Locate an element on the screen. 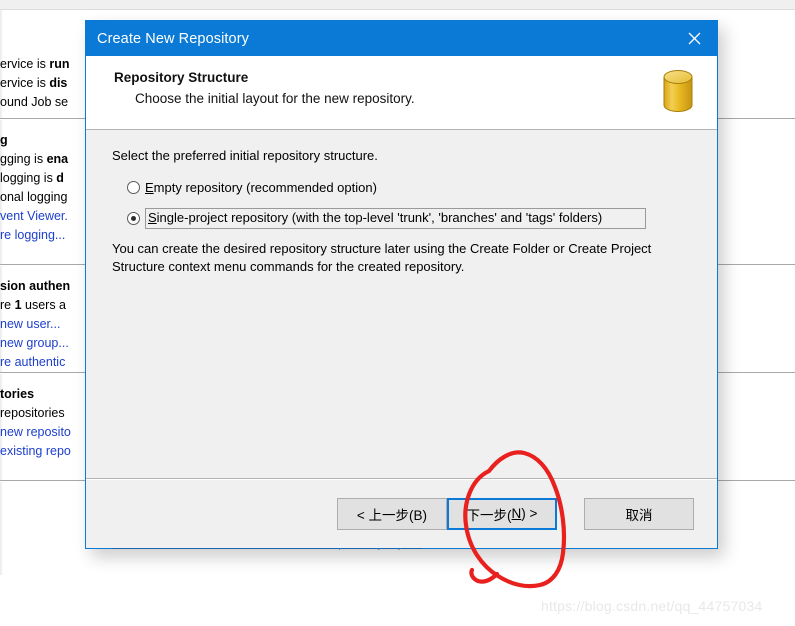  bg-line-pre: re is located at coordinates (7, 305).